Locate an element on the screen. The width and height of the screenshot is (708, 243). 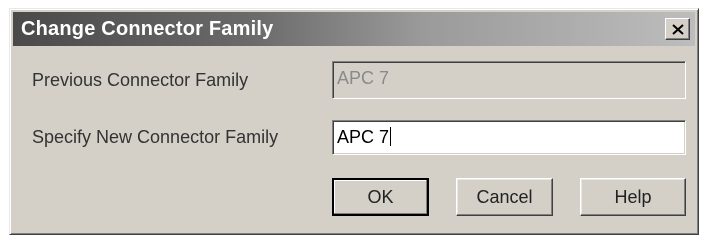
previous-family-value: APC 7 is located at coordinates (363, 78).